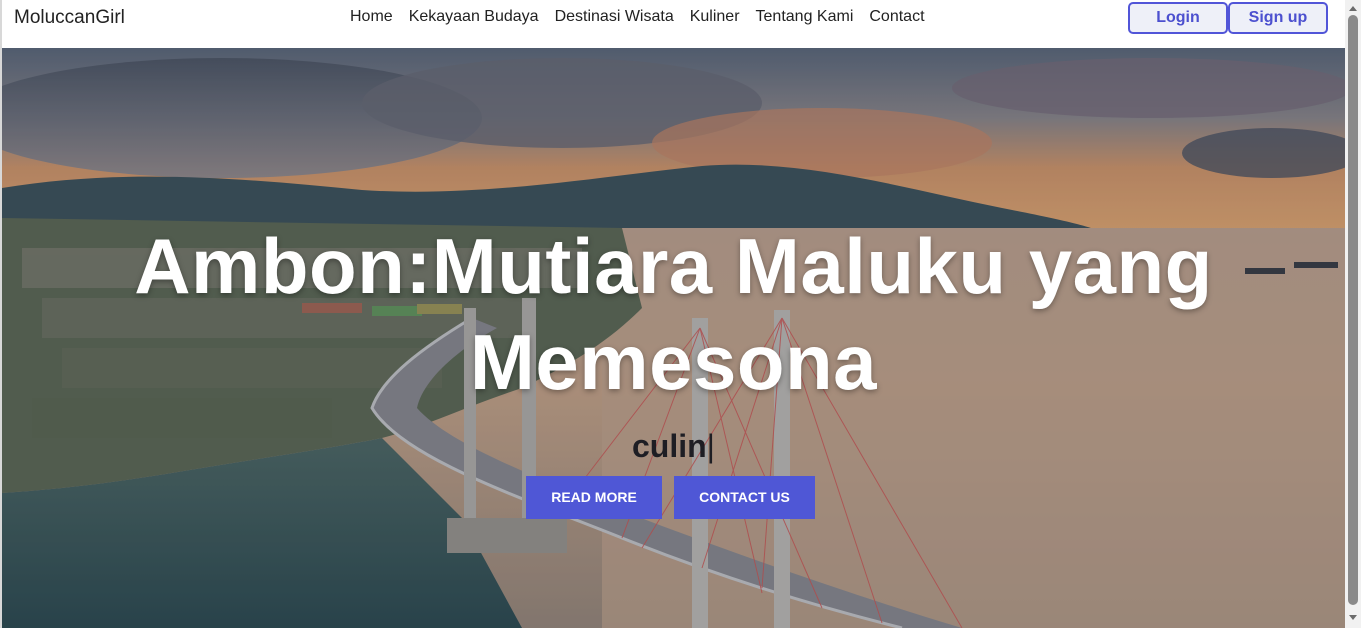  What do you see at coordinates (673, 362) in the screenshot?
I see `hero-title-line2: Memesona` at bounding box center [673, 362].